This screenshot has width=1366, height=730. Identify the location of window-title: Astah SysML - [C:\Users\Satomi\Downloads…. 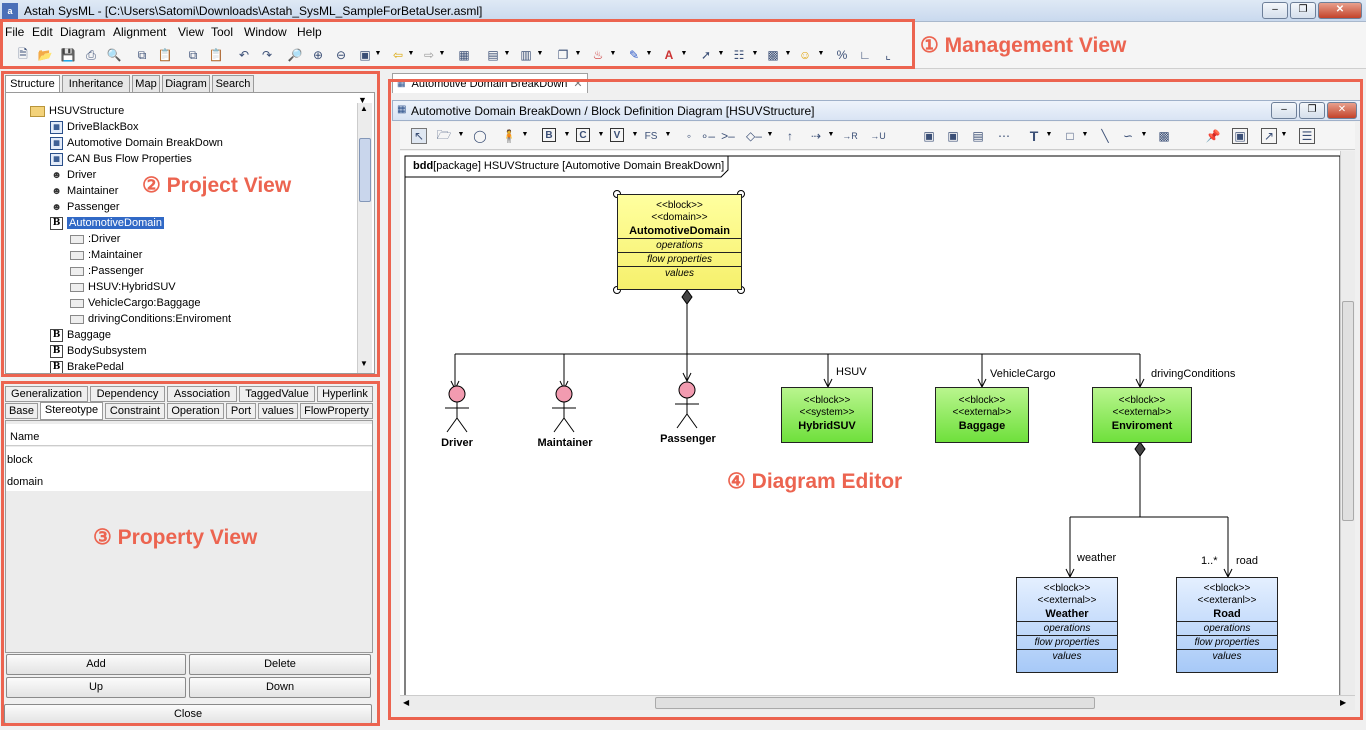
(253, 11).